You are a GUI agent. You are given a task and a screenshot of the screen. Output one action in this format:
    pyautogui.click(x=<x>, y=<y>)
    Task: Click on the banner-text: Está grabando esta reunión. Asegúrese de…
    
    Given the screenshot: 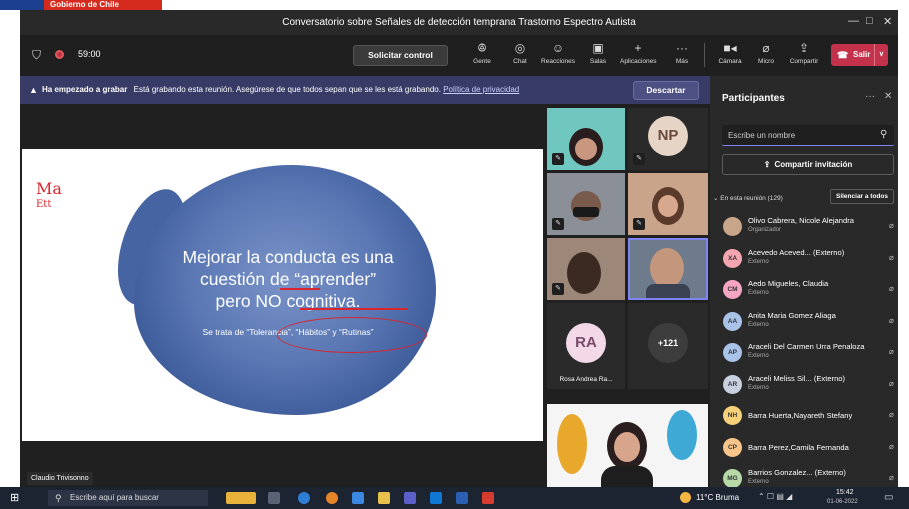 What is the action you would take?
    pyautogui.click(x=287, y=89)
    